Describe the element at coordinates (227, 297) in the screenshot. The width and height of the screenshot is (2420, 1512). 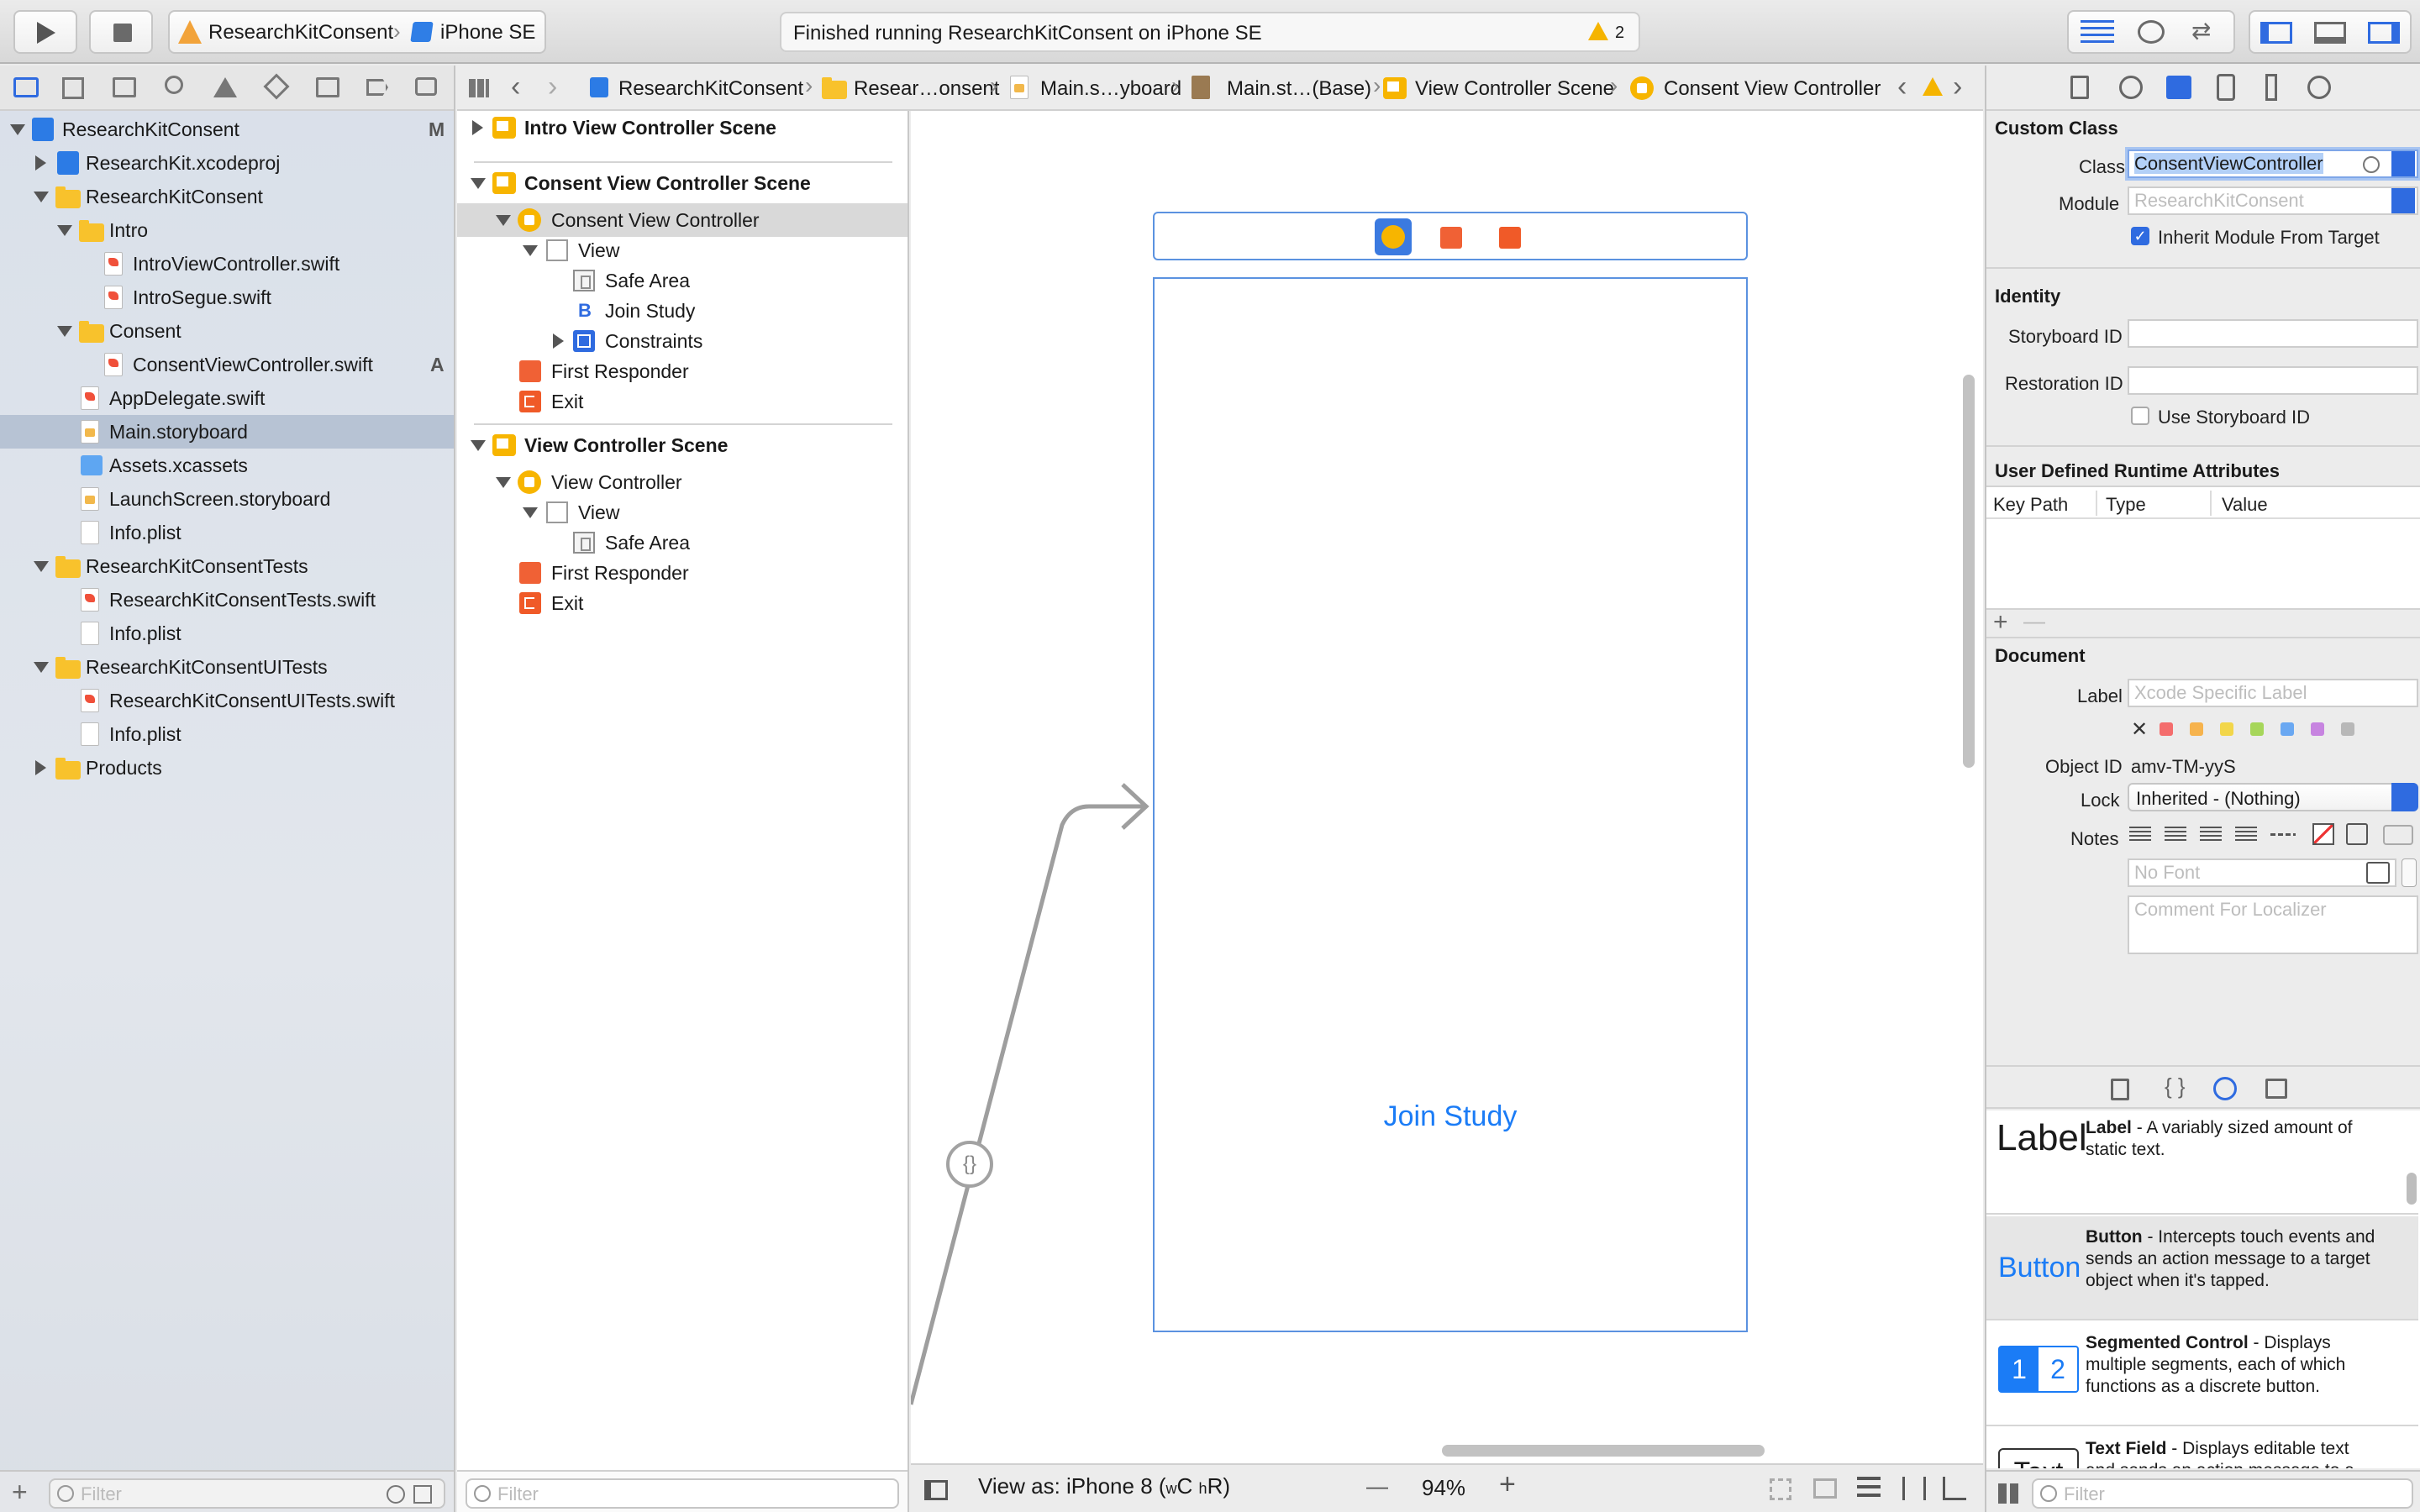
I see `tree-item-file: IntroSegue.swift` at that location.